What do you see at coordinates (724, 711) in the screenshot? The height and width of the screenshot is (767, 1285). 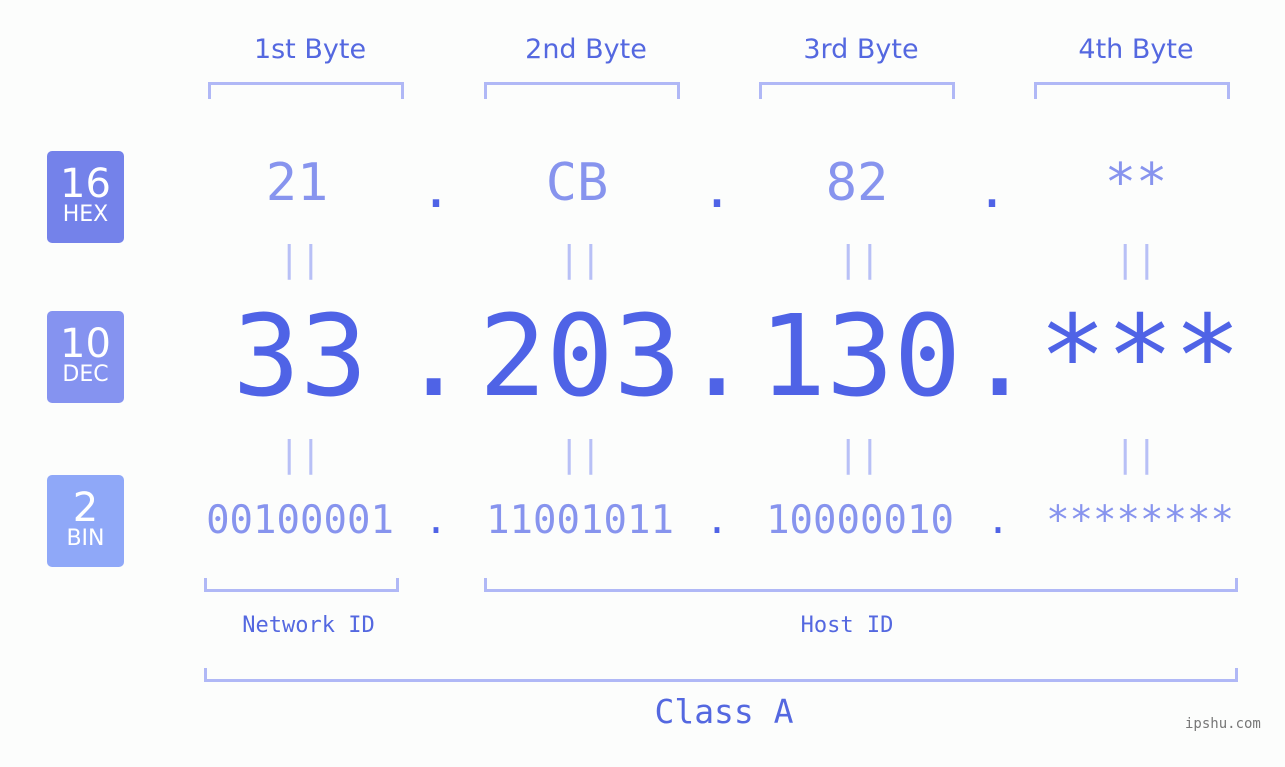 I see `class-label: Class A` at bounding box center [724, 711].